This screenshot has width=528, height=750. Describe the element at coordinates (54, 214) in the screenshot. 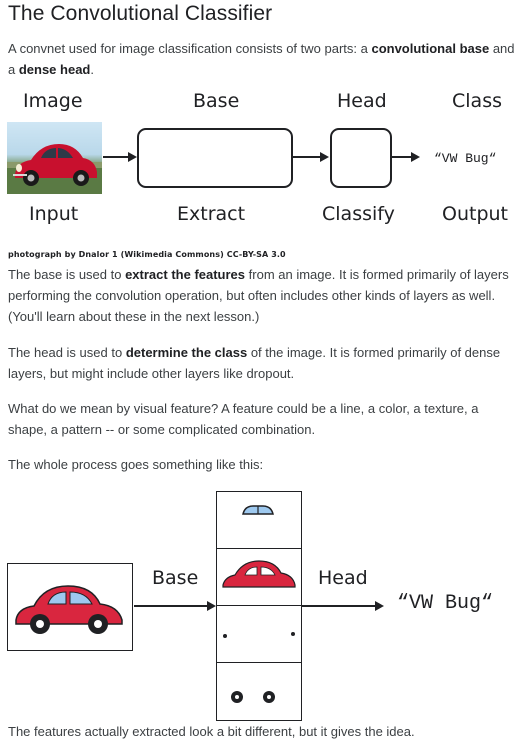

I see `label-input: Input` at that location.